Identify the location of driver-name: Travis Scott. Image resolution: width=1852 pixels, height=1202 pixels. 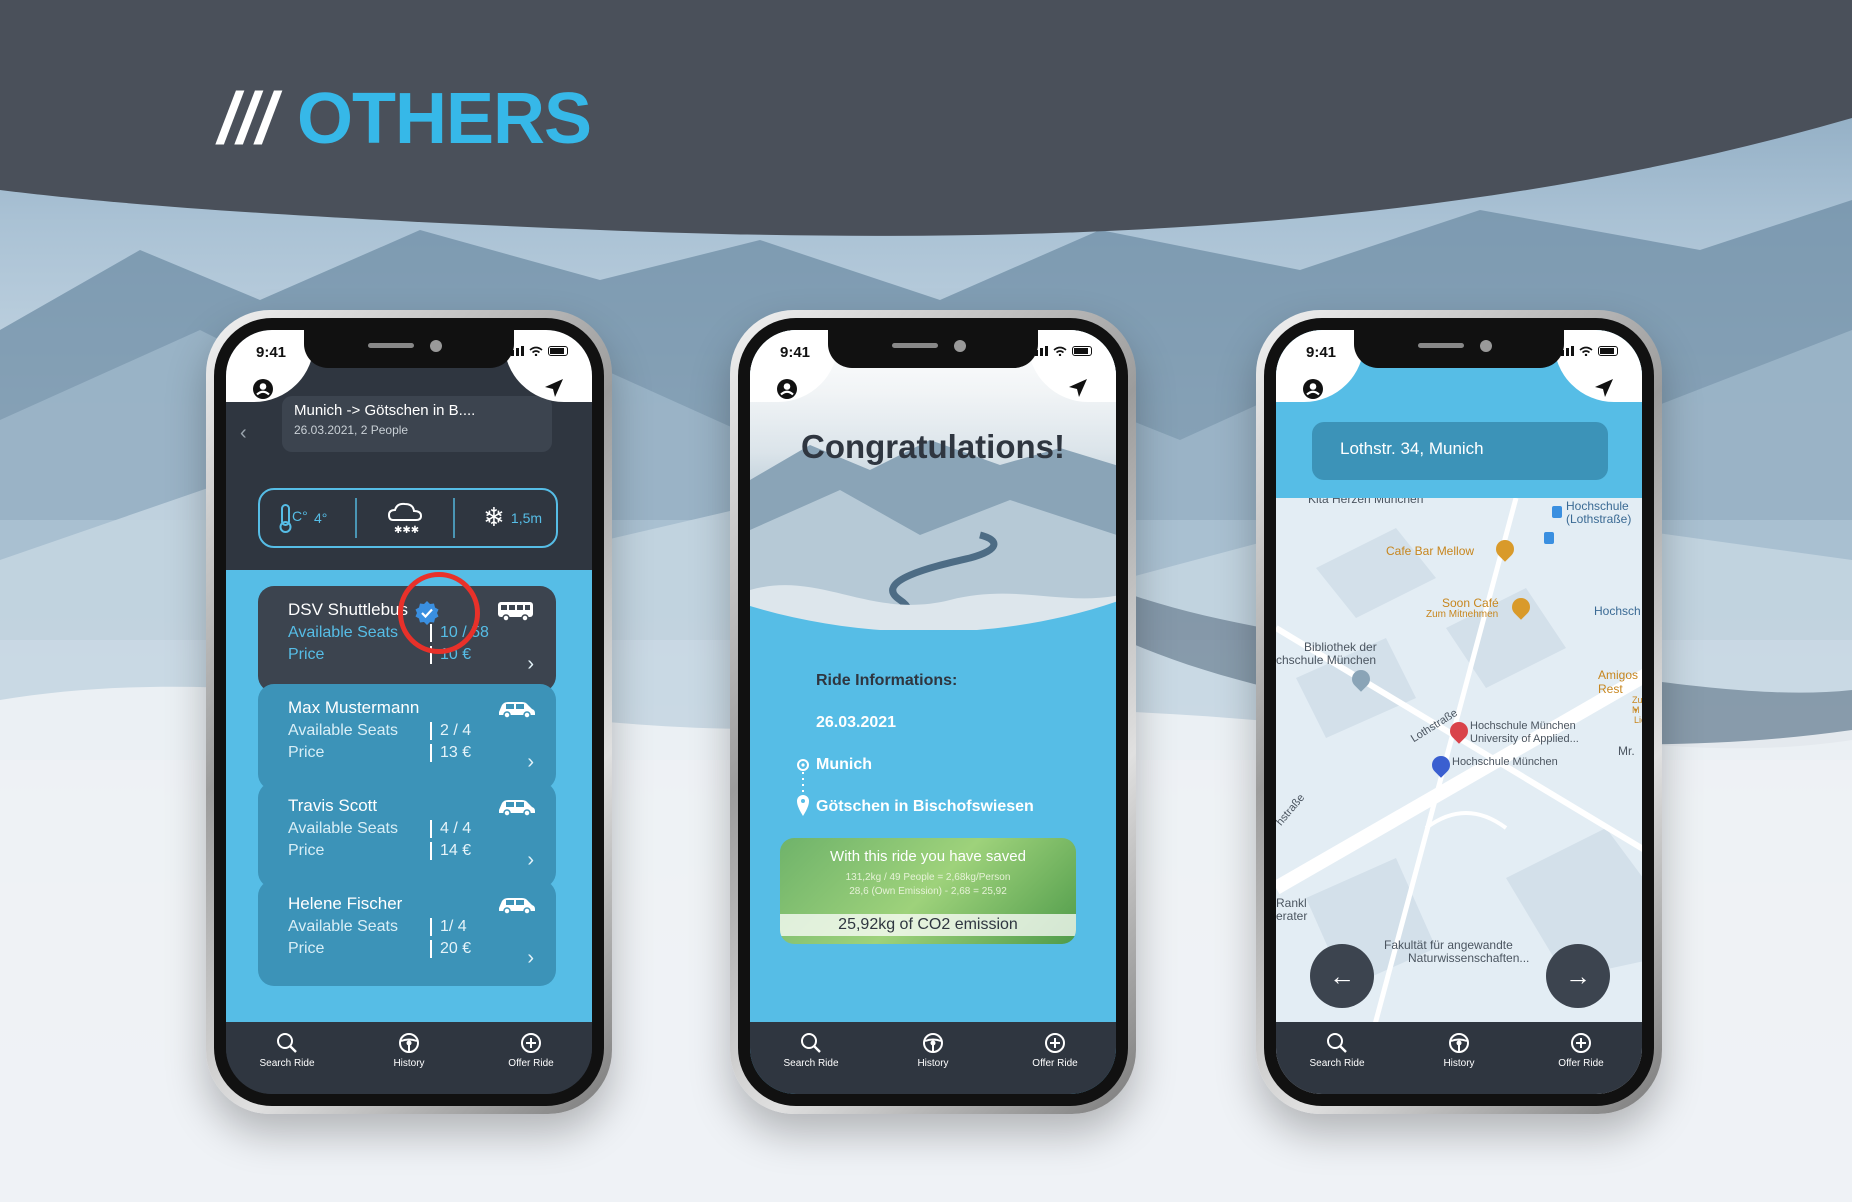
(333, 805).